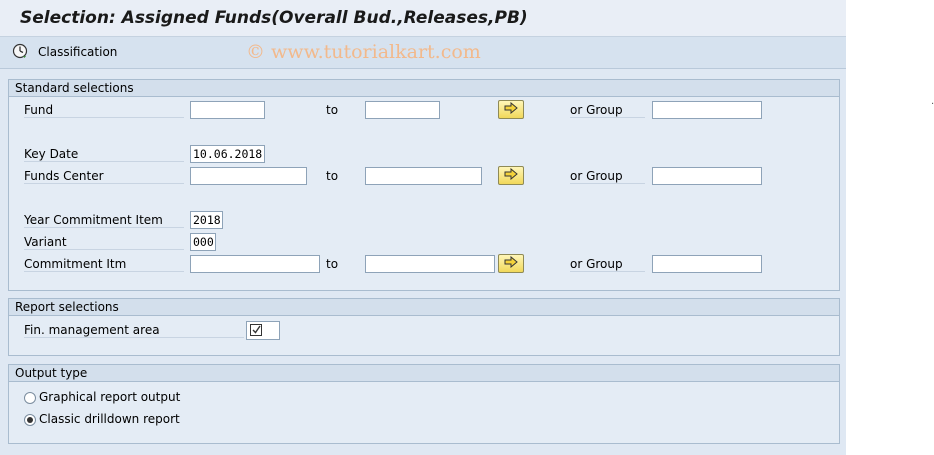 Image resolution: width=934 pixels, height=455 pixels. What do you see at coordinates (707, 110) in the screenshot?
I see `fund-group-input` at bounding box center [707, 110].